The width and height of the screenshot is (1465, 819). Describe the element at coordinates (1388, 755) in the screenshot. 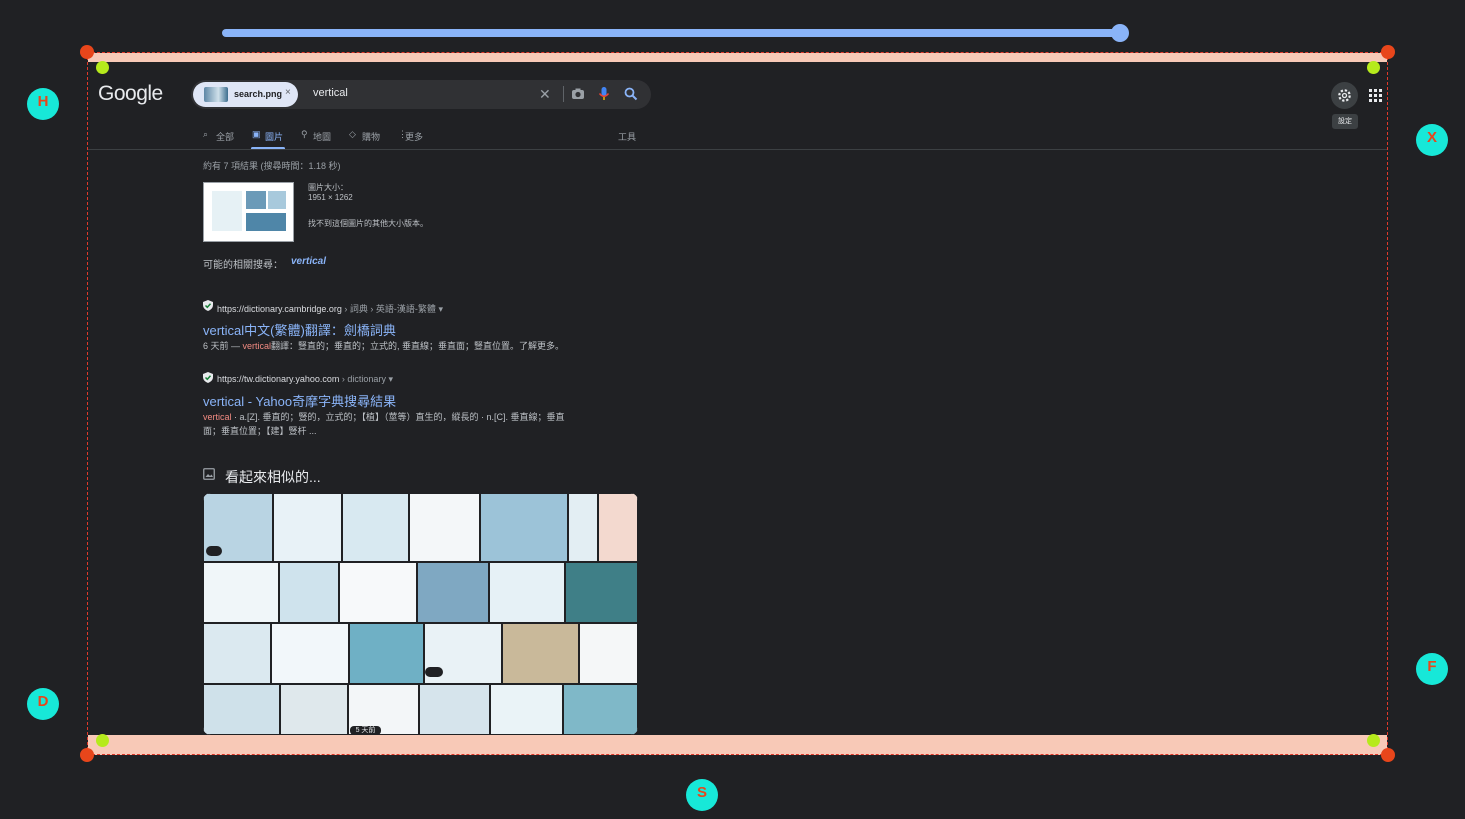

I see `resize-handle-bottom-right` at that location.